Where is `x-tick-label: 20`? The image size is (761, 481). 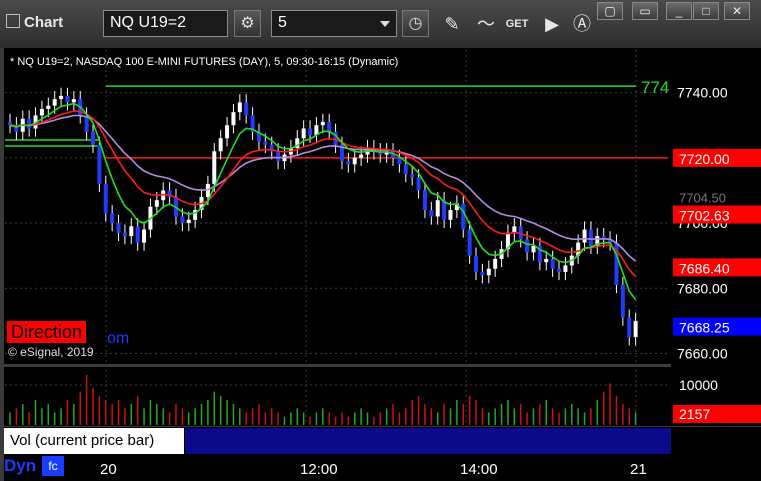
x-tick-label: 20 is located at coordinates (108, 469).